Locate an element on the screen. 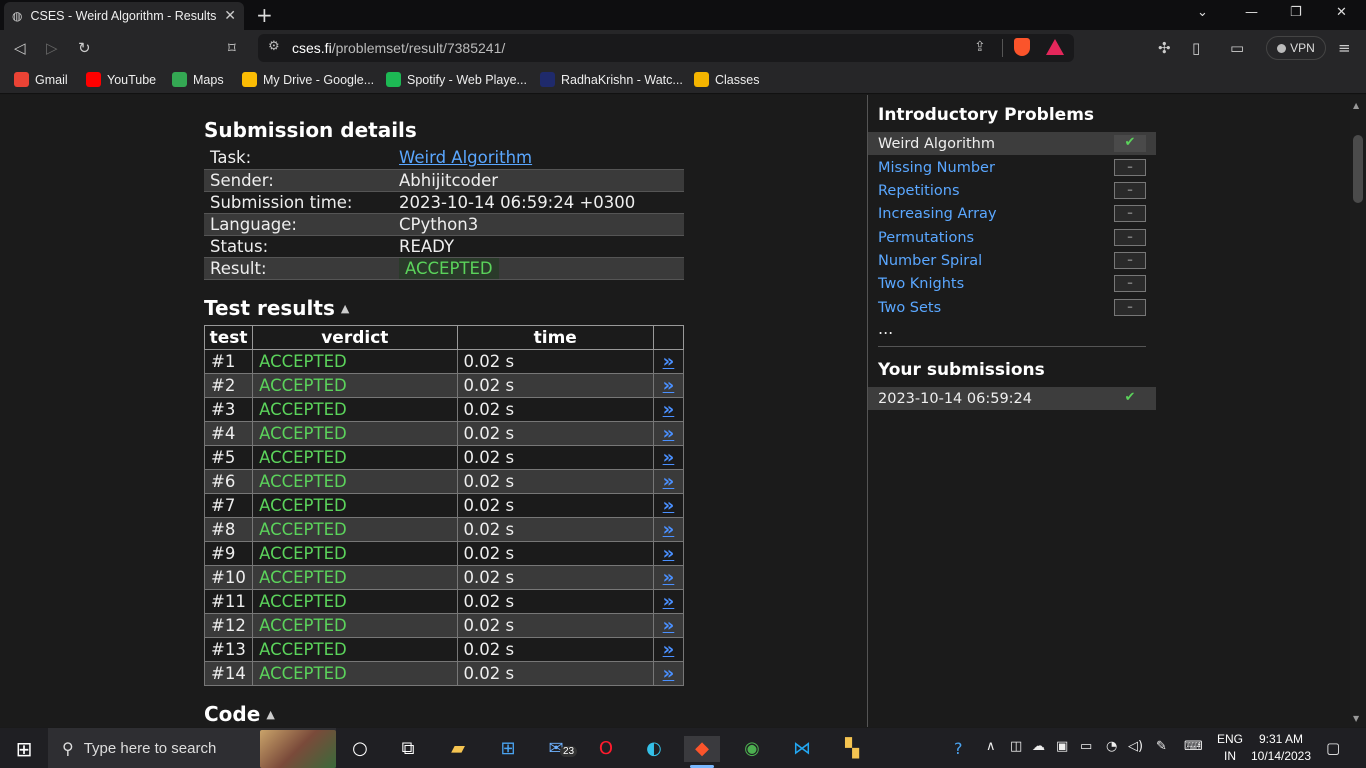  onedrive-icon: ☁ is located at coordinates (1038, 746).